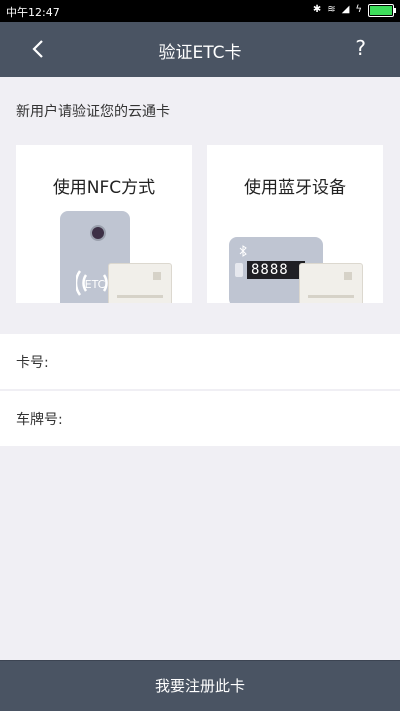 This screenshot has height=711, width=400. I want to click on wifi-icon: ≋, so click(331, 9).